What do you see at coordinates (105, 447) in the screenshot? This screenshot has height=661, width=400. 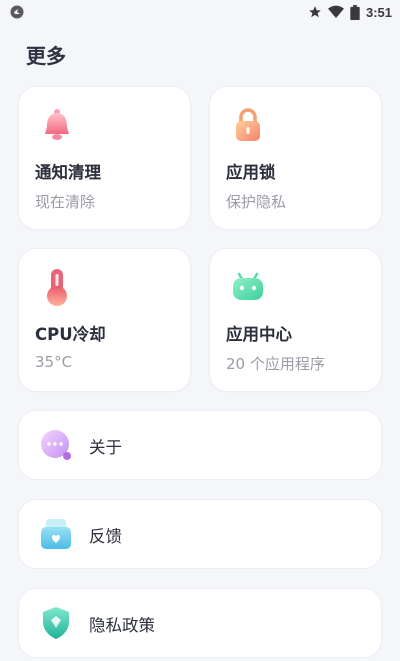 I see `row-label: 关于` at bounding box center [105, 447].